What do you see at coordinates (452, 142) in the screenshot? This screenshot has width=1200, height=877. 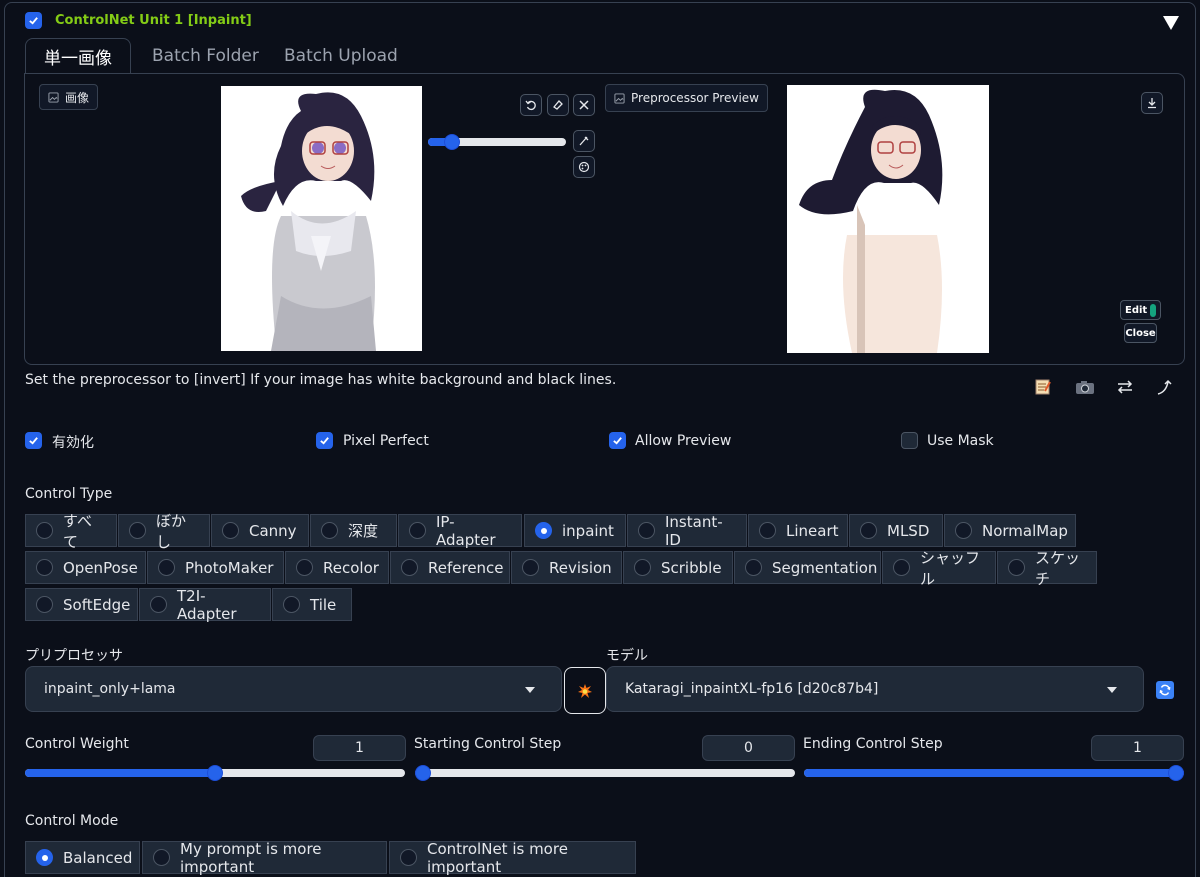 I see `brush-size-thumb` at bounding box center [452, 142].